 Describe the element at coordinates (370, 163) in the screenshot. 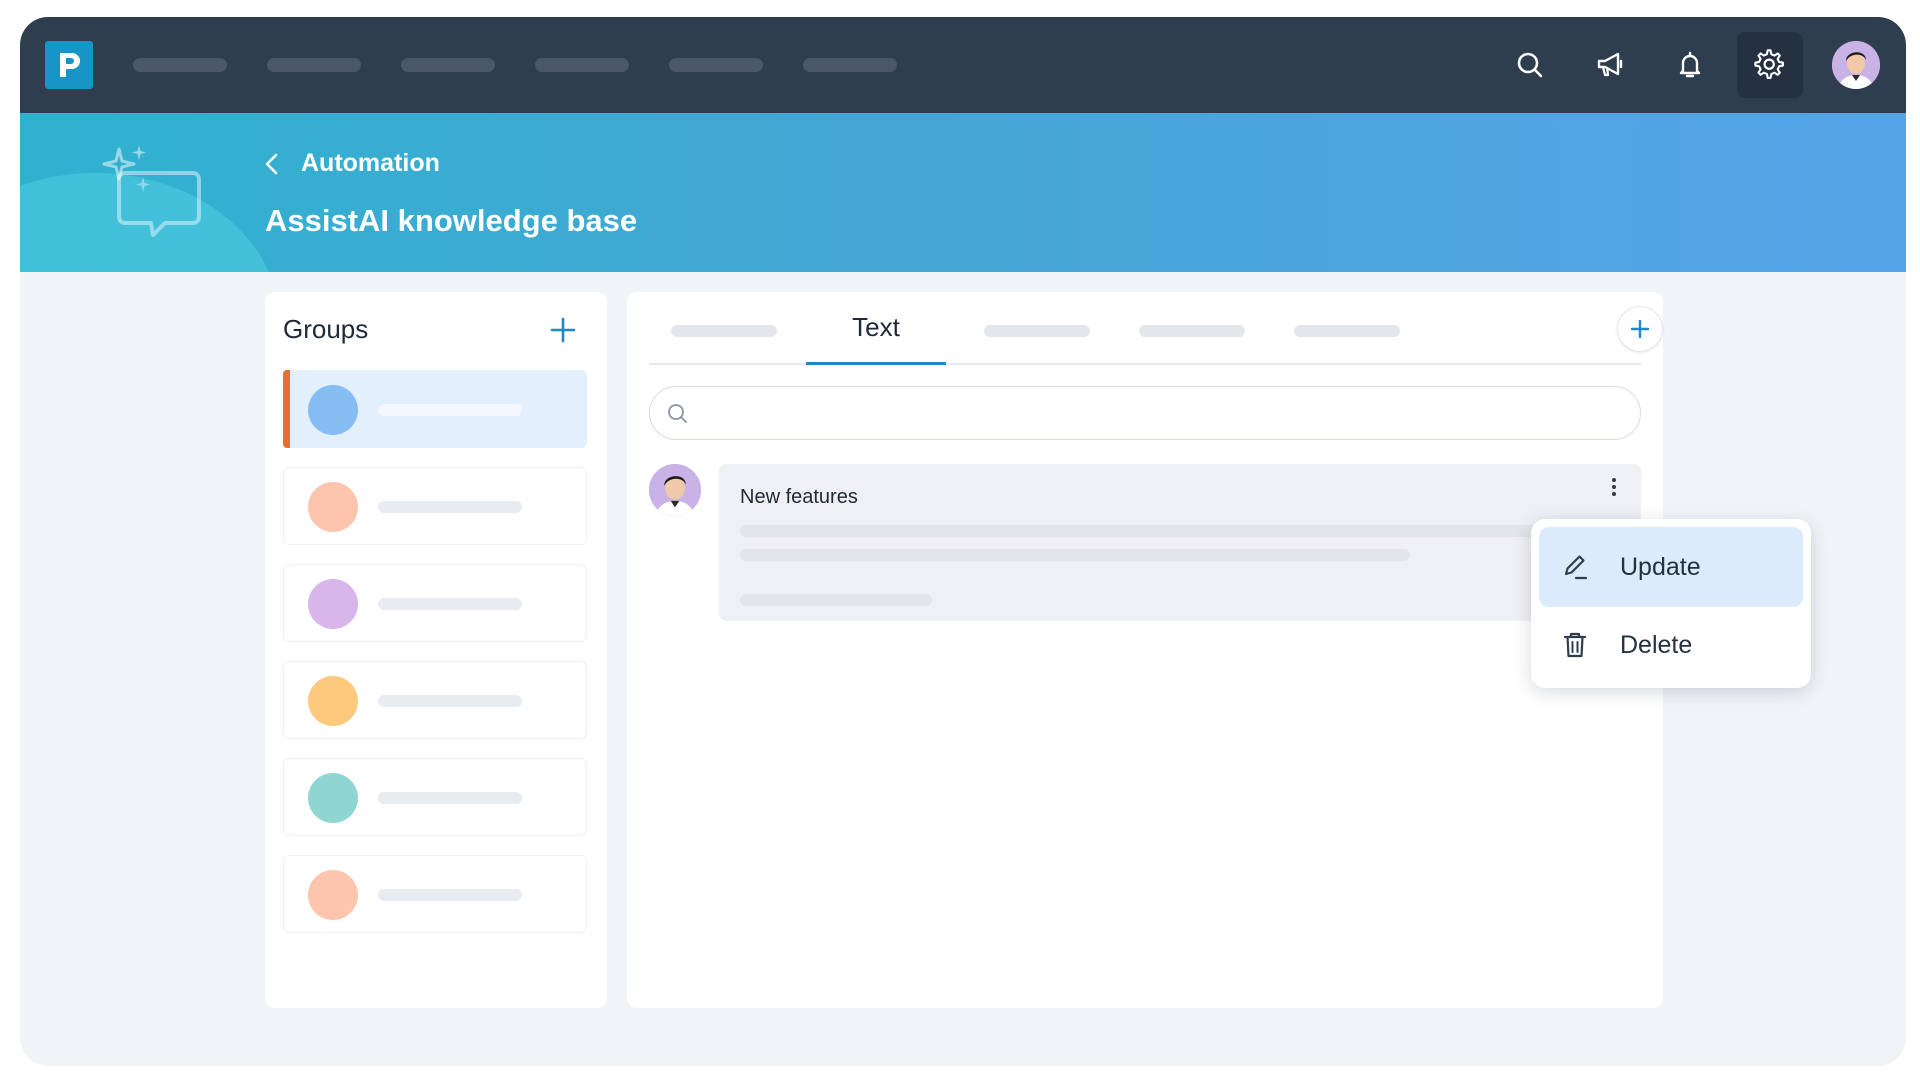

I see `breadcrumb-automation: Automation` at that location.